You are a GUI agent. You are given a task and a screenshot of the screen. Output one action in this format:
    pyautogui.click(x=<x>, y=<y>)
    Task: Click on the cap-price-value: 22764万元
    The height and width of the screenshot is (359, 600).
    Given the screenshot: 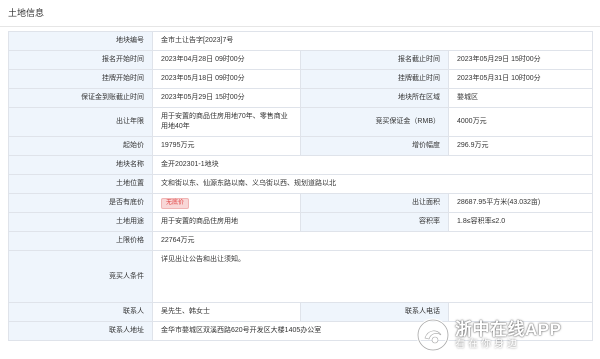 What is the action you would take?
    pyautogui.click(x=372, y=241)
    